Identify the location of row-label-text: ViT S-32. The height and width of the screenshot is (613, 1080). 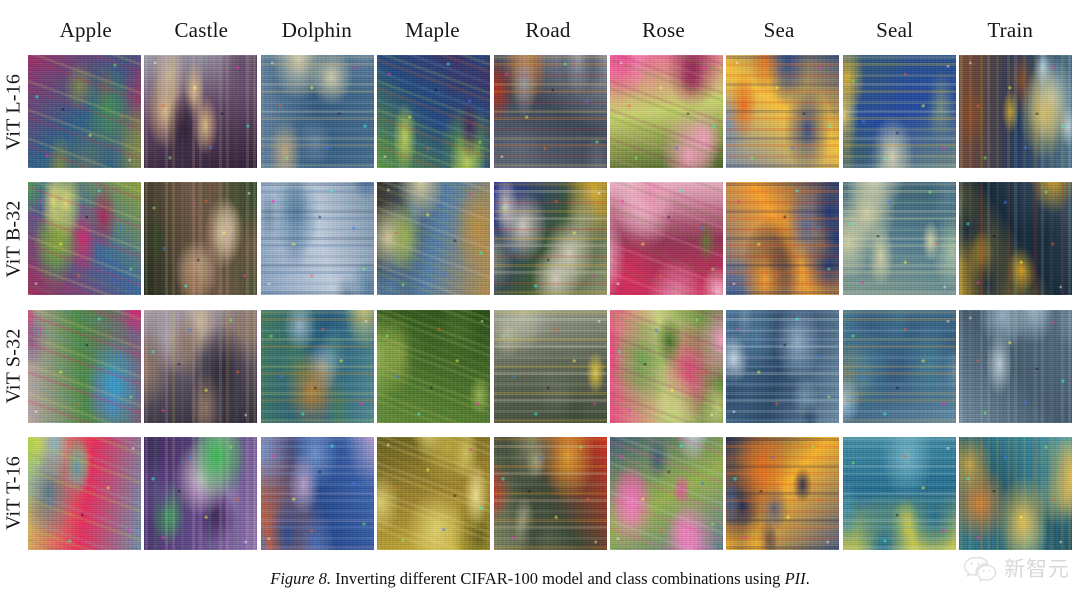
(13, 365).